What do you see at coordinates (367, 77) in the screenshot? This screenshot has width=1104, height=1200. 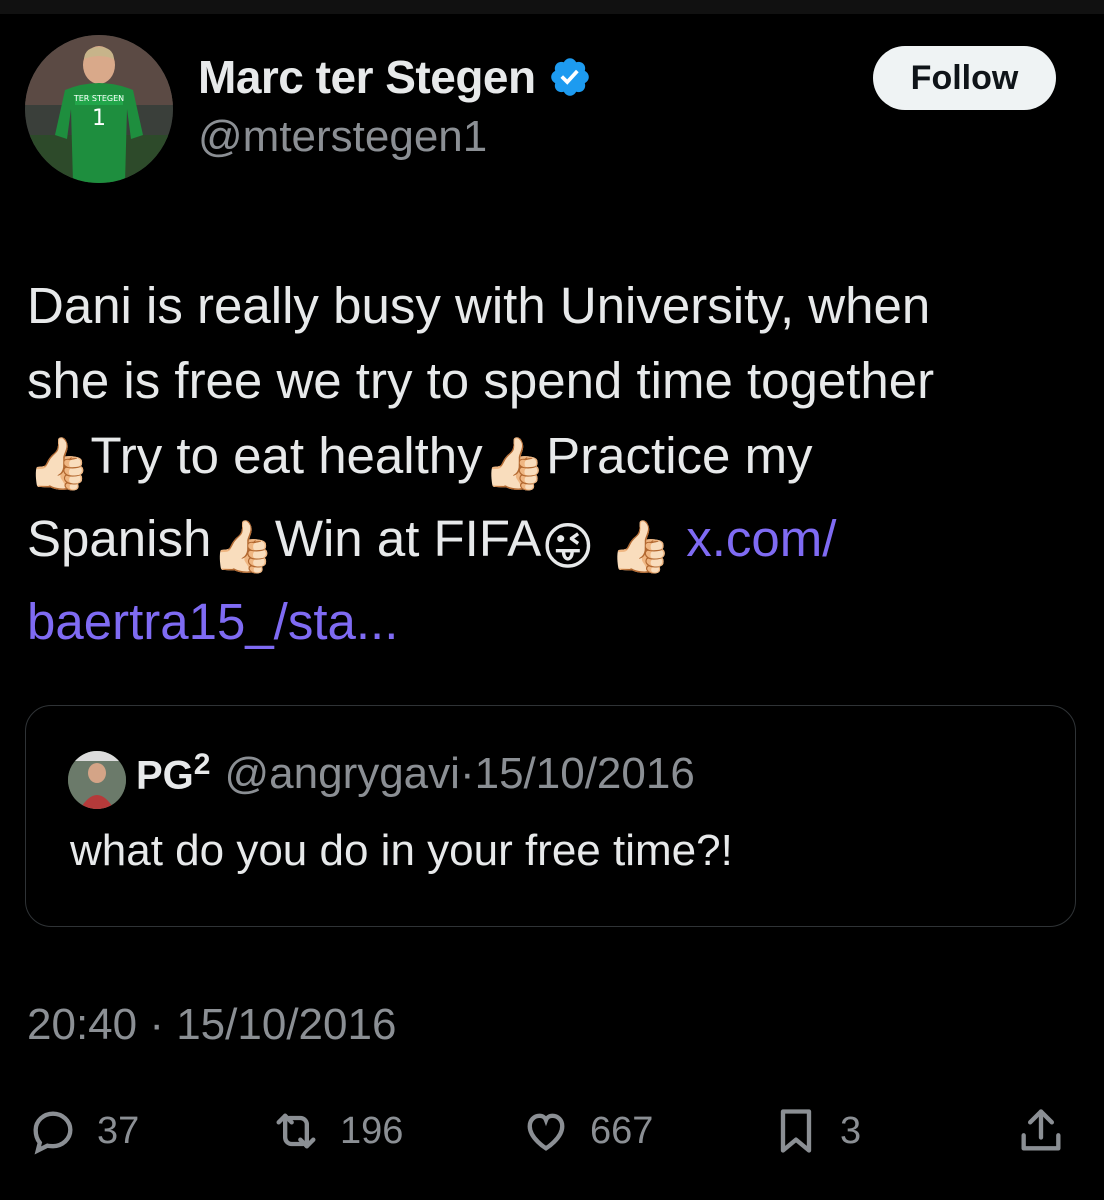 I see `author-name: Marc ter Stegen` at bounding box center [367, 77].